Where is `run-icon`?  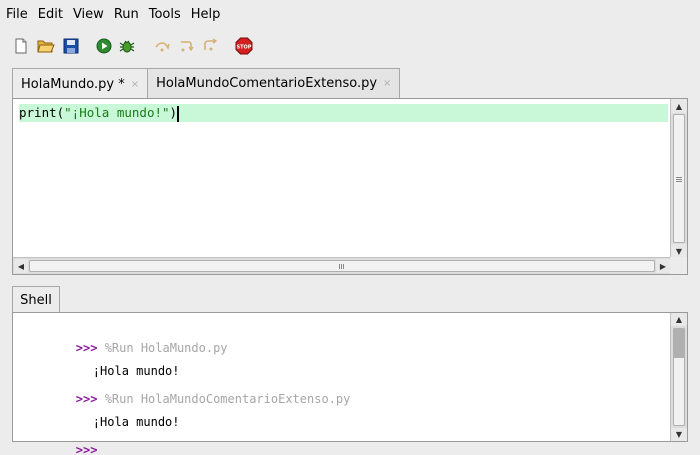 run-icon is located at coordinates (104, 46).